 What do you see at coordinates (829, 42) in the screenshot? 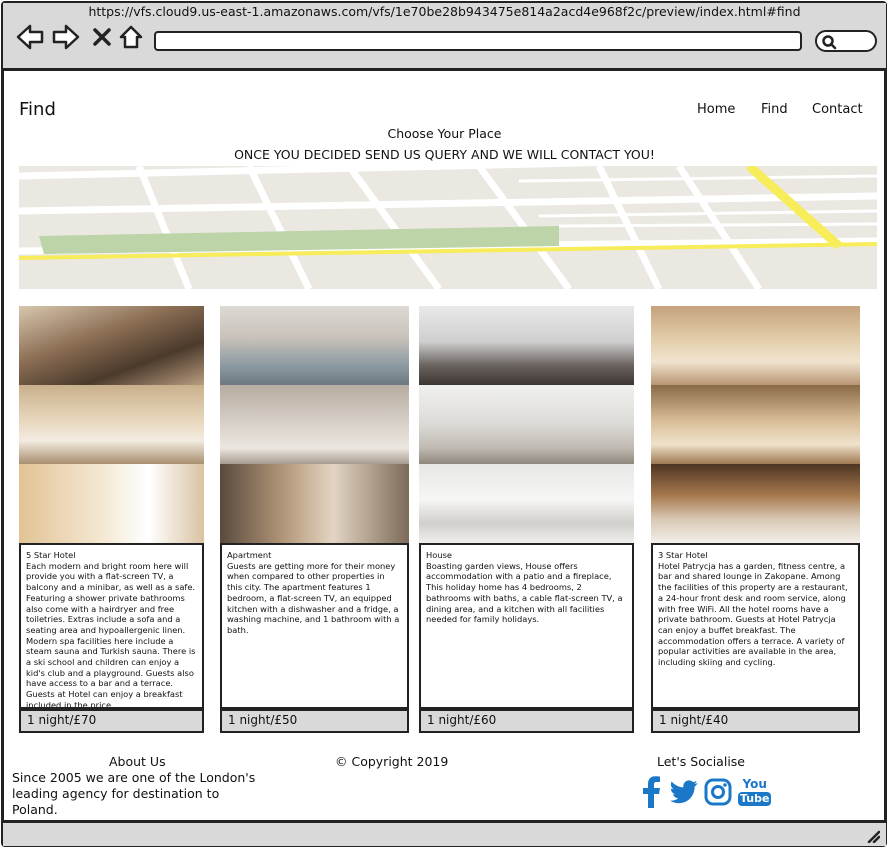
I see `search-icon` at bounding box center [829, 42].